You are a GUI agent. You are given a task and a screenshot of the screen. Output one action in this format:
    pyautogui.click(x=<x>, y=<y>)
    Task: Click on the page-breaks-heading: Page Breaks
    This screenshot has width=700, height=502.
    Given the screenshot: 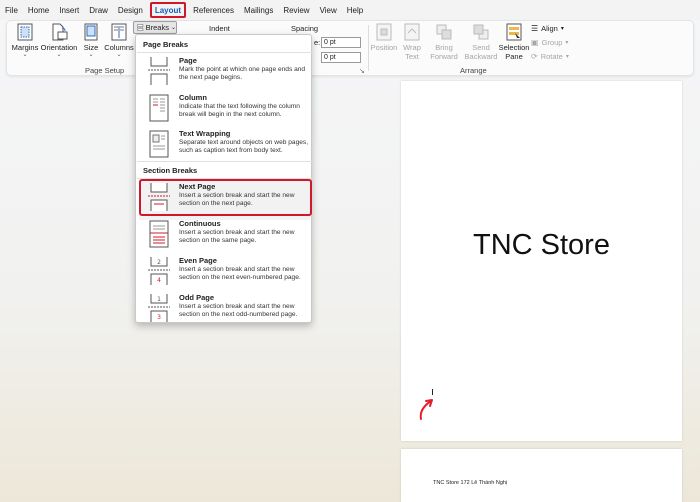 What is the action you would take?
    pyautogui.click(x=166, y=44)
    